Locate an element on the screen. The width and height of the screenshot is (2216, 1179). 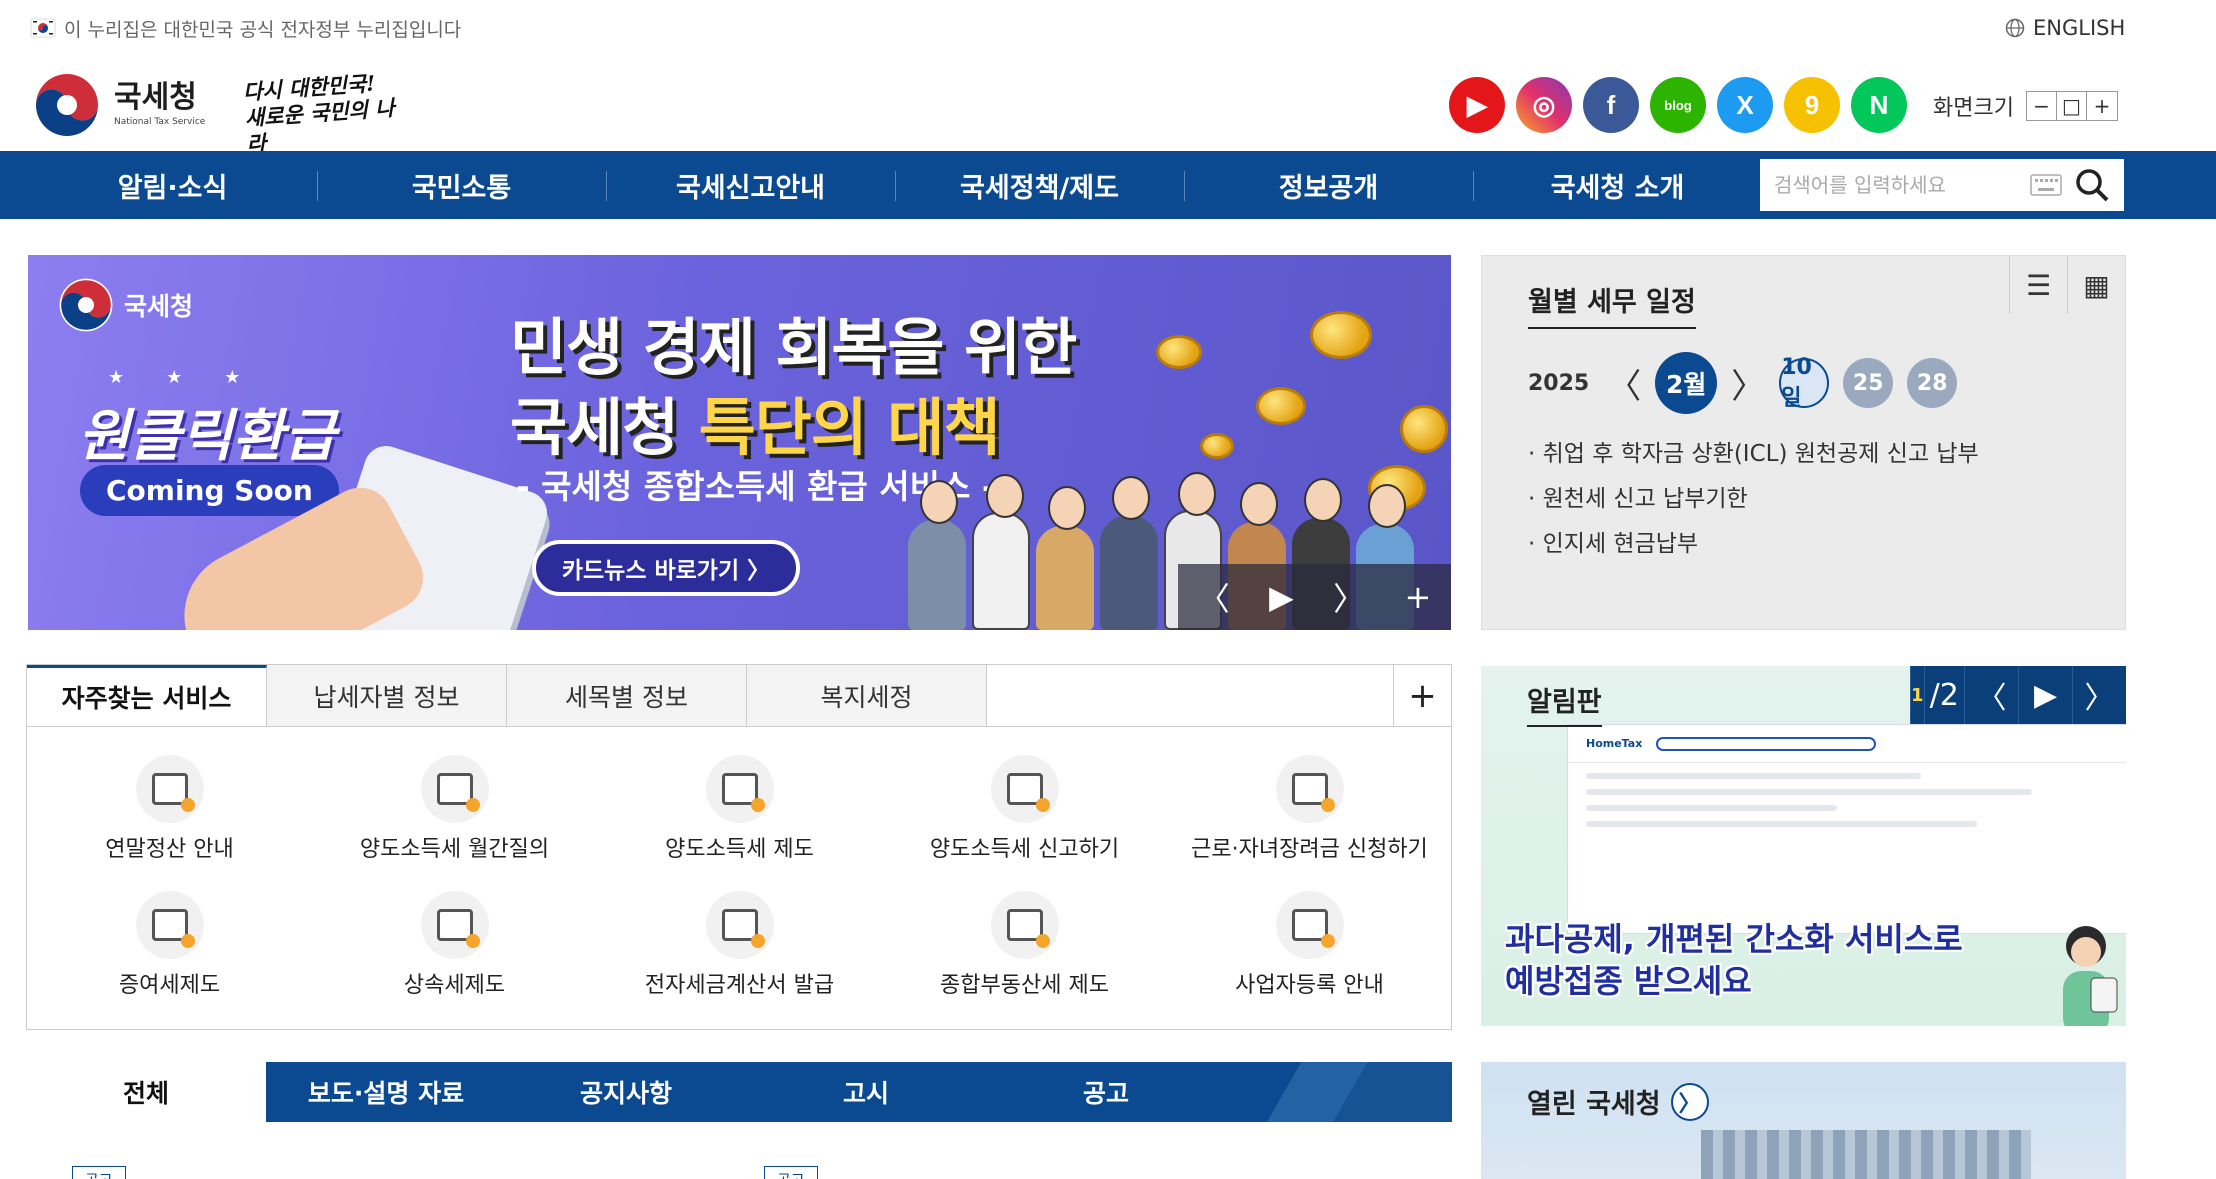
next-month-icon: 〉 is located at coordinates (1748, 383).